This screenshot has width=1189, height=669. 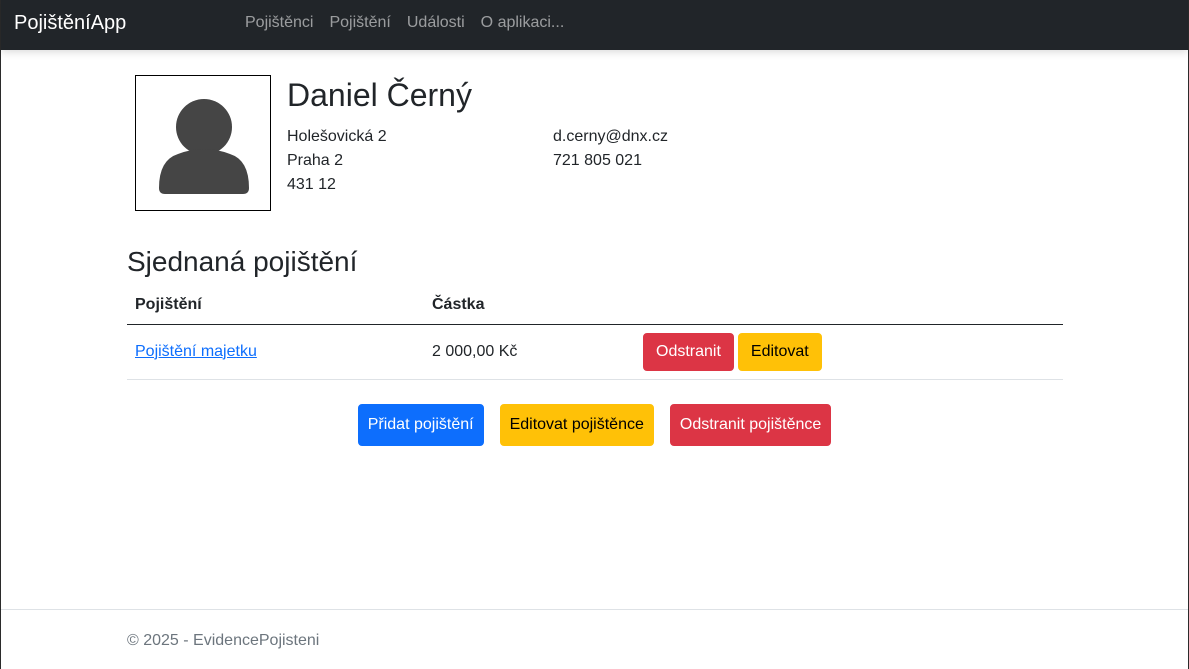 I want to click on footer: © 2025 - EvidencePojisteni, so click(x=594, y=639).